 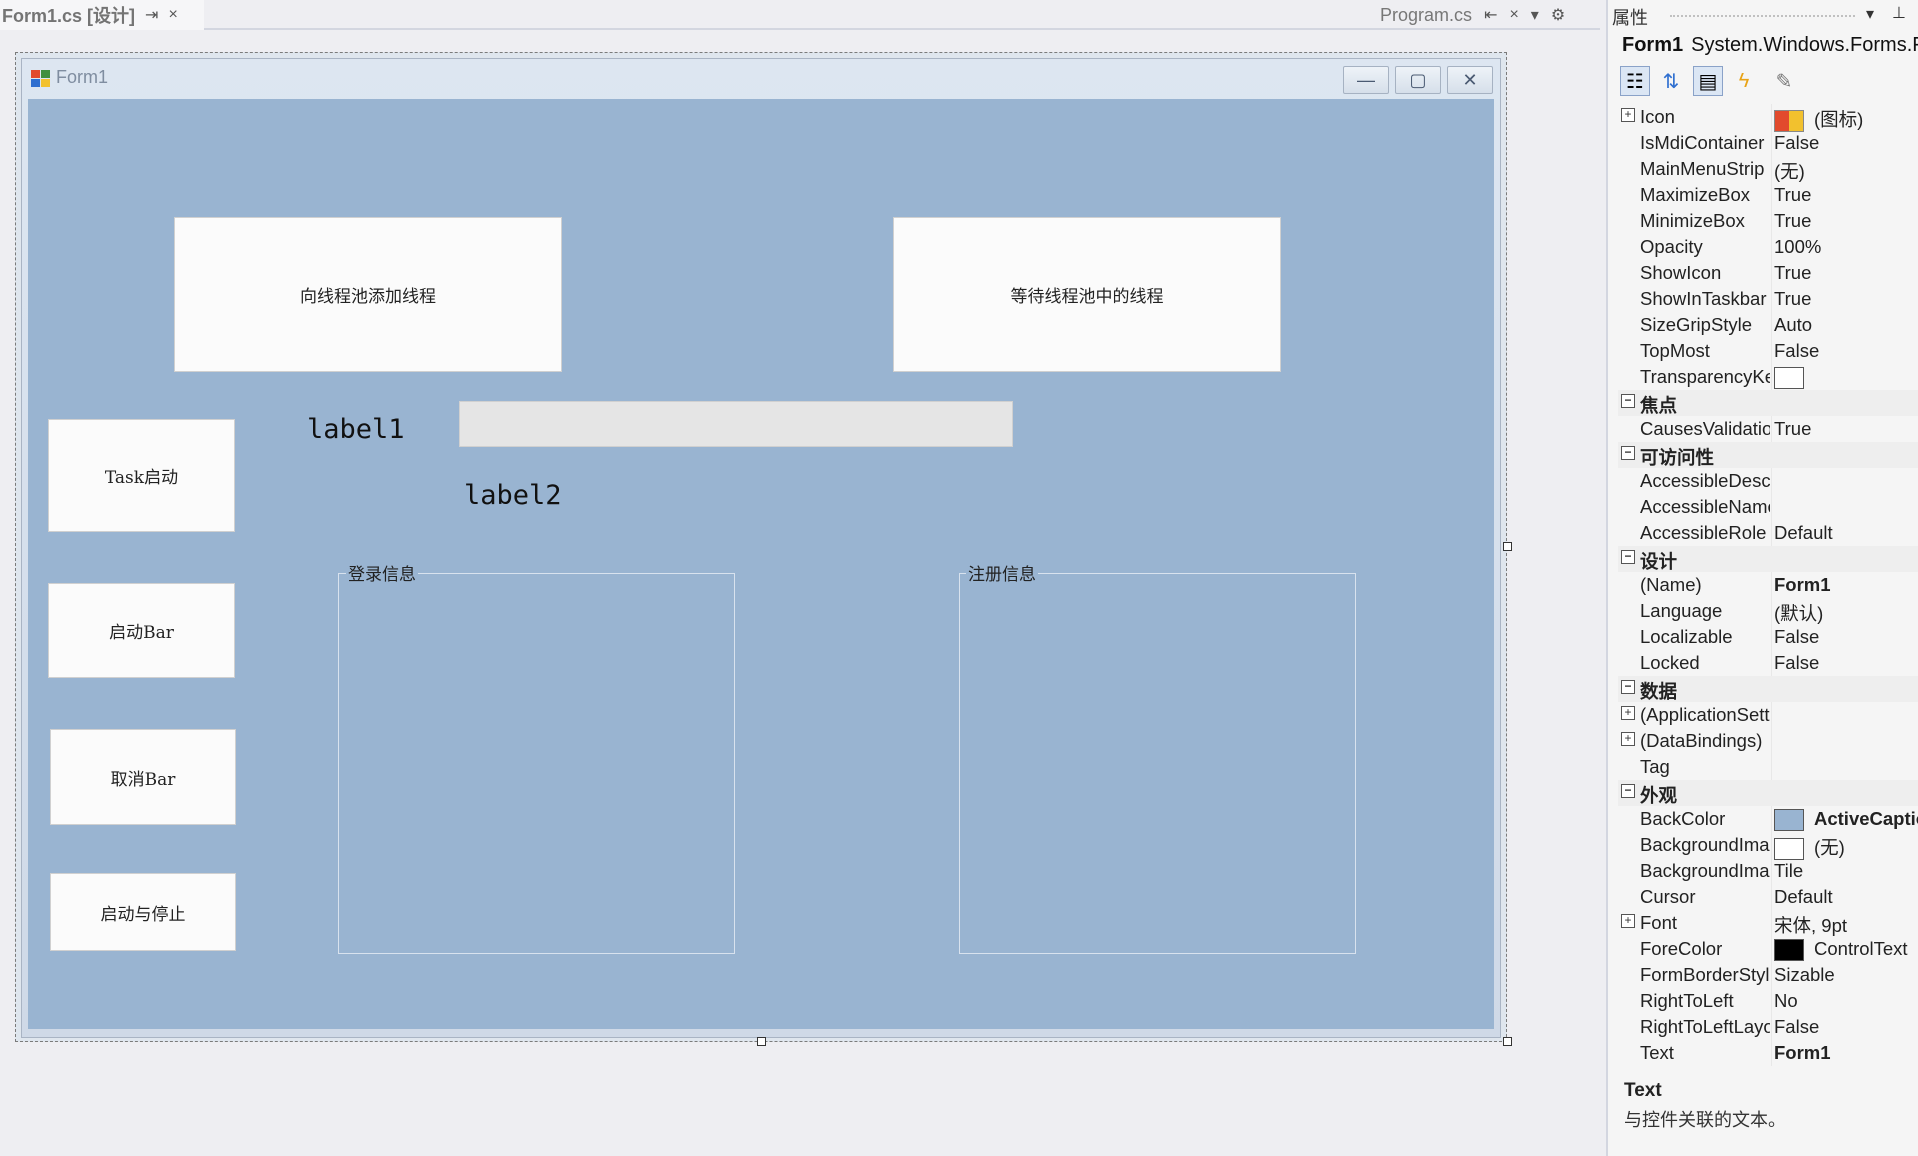 What do you see at coordinates (1768, 1027) in the screenshot?
I see `property-row: RightToLeftLayoutFalse` at bounding box center [1768, 1027].